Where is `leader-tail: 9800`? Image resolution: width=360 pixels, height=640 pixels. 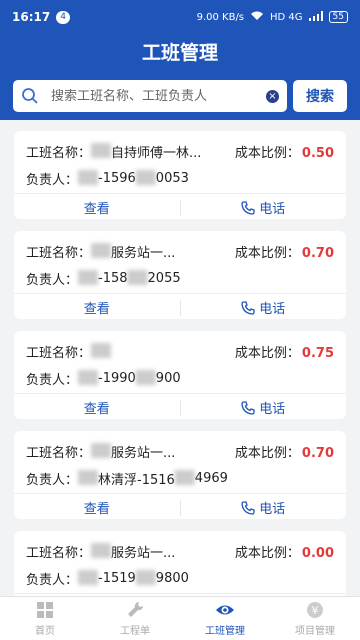
leader-tail: 9800 is located at coordinates (172, 578).